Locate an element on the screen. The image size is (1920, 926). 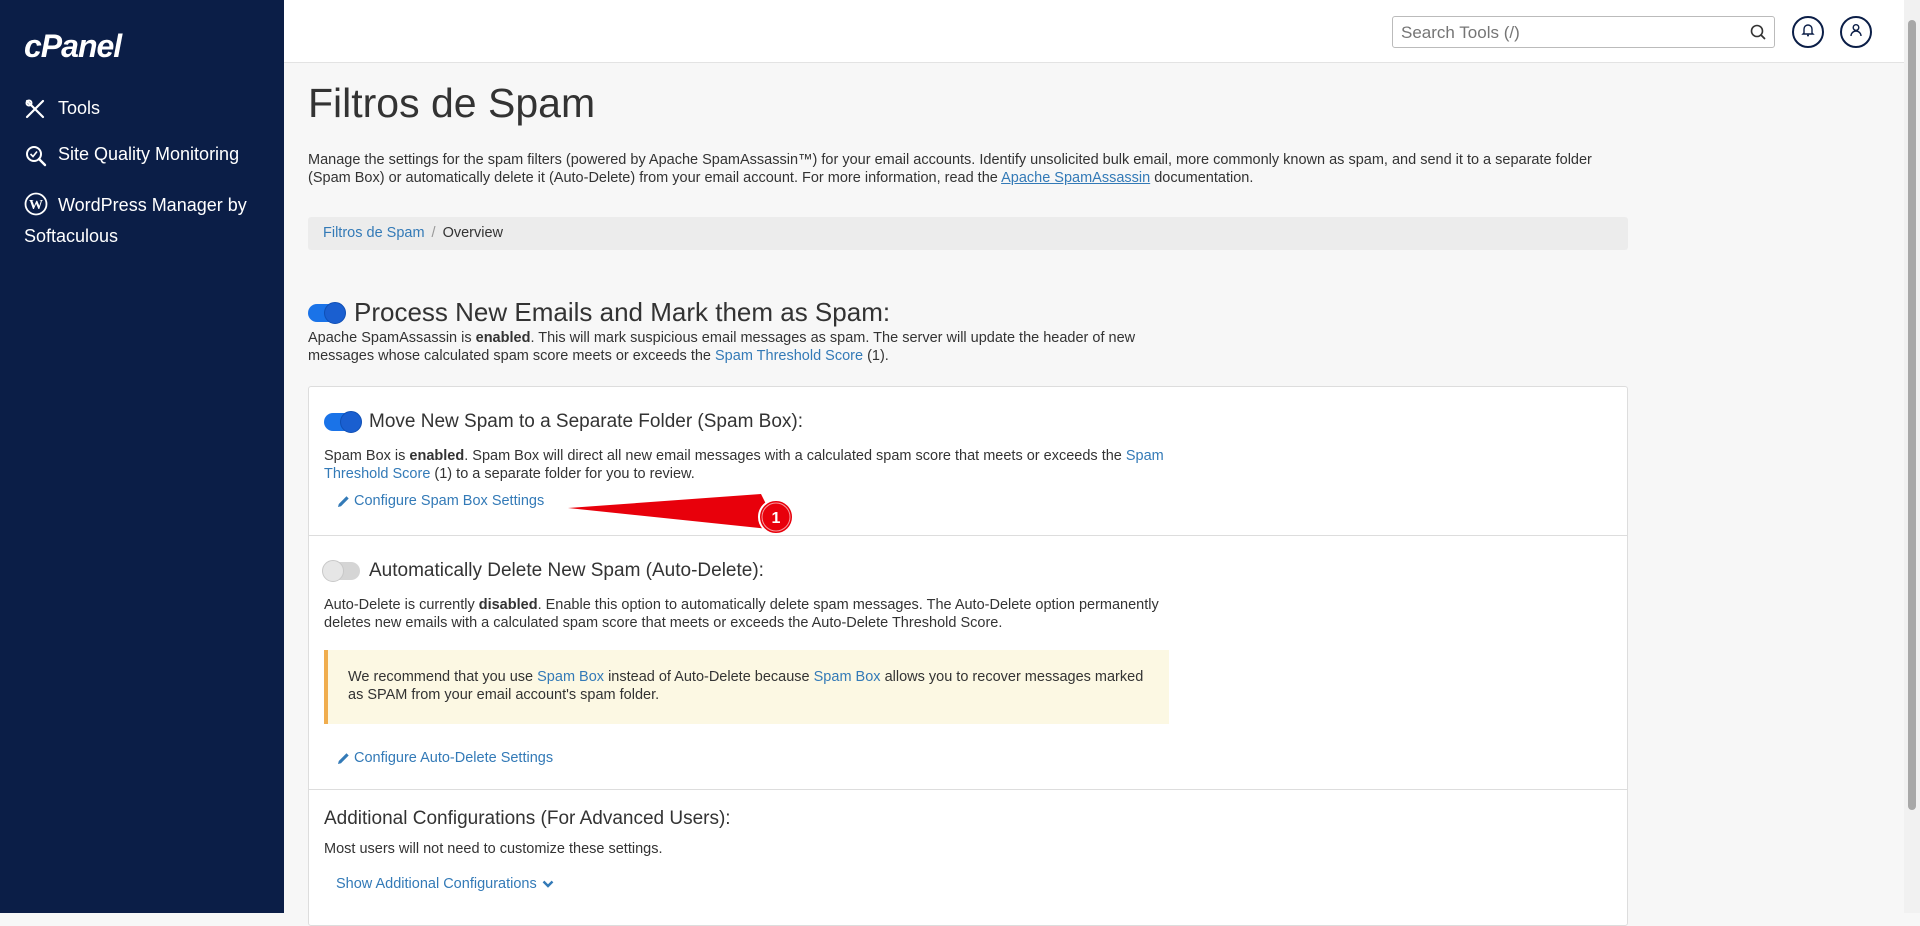
bell-icon is located at coordinates (1808, 32).